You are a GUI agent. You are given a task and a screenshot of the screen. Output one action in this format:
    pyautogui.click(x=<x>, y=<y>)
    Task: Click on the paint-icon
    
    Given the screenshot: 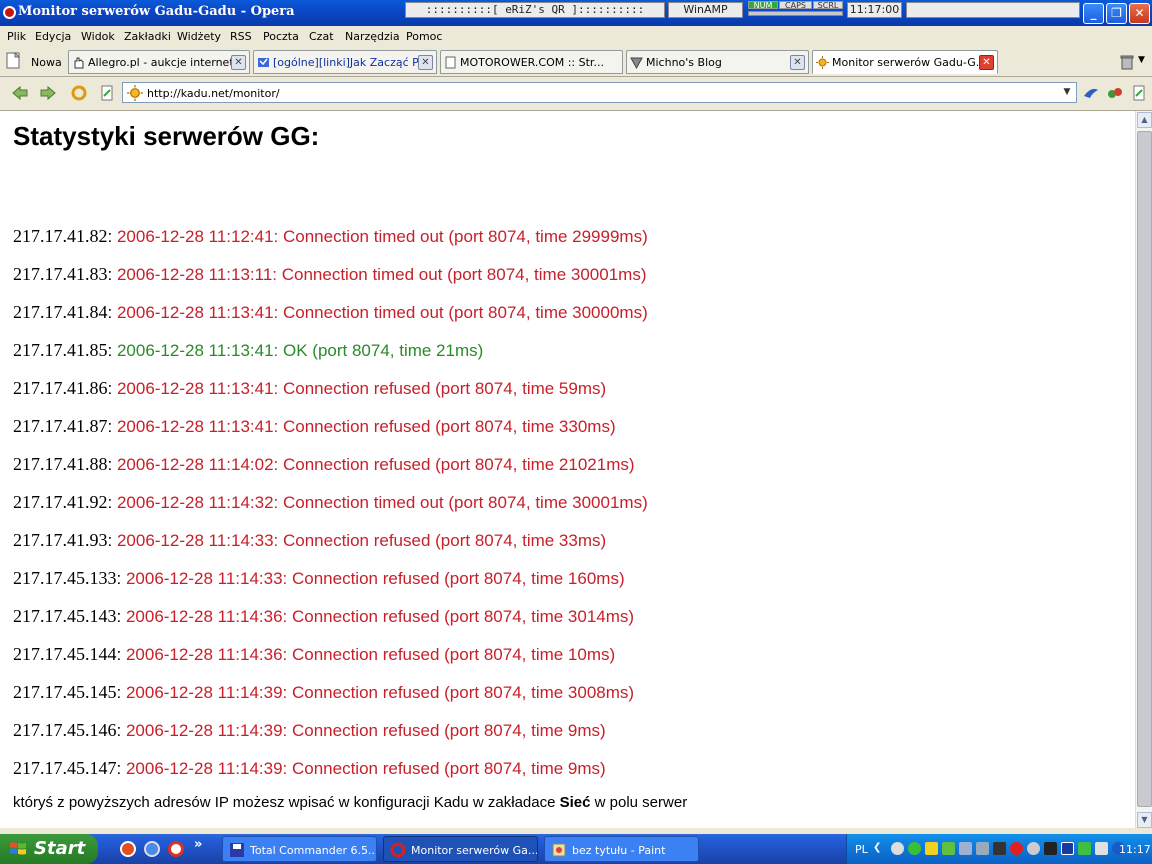 What is the action you would take?
    pyautogui.click(x=559, y=850)
    